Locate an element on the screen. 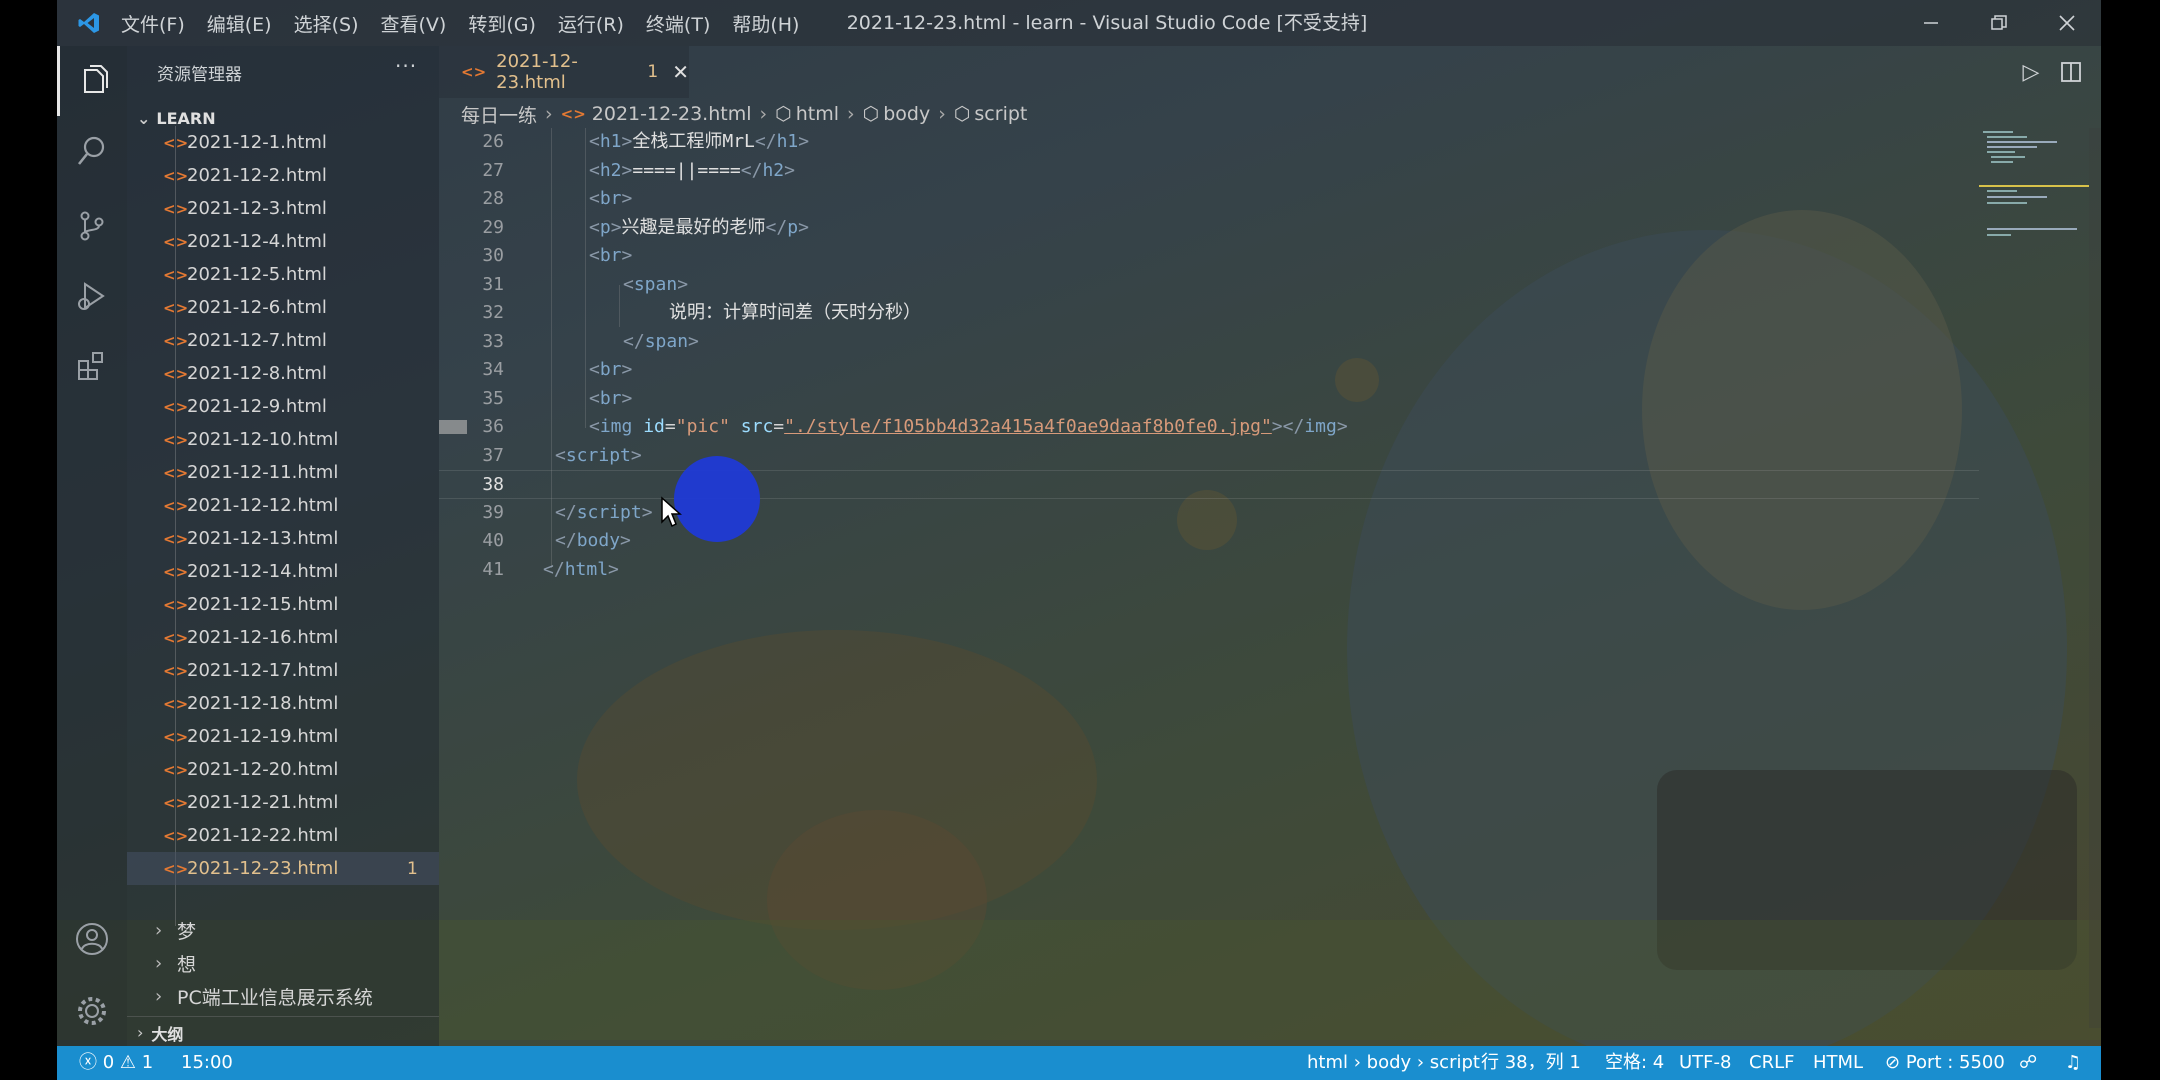 The height and width of the screenshot is (1080, 2160). breadcrumb-script: script is located at coordinates (1000, 114).